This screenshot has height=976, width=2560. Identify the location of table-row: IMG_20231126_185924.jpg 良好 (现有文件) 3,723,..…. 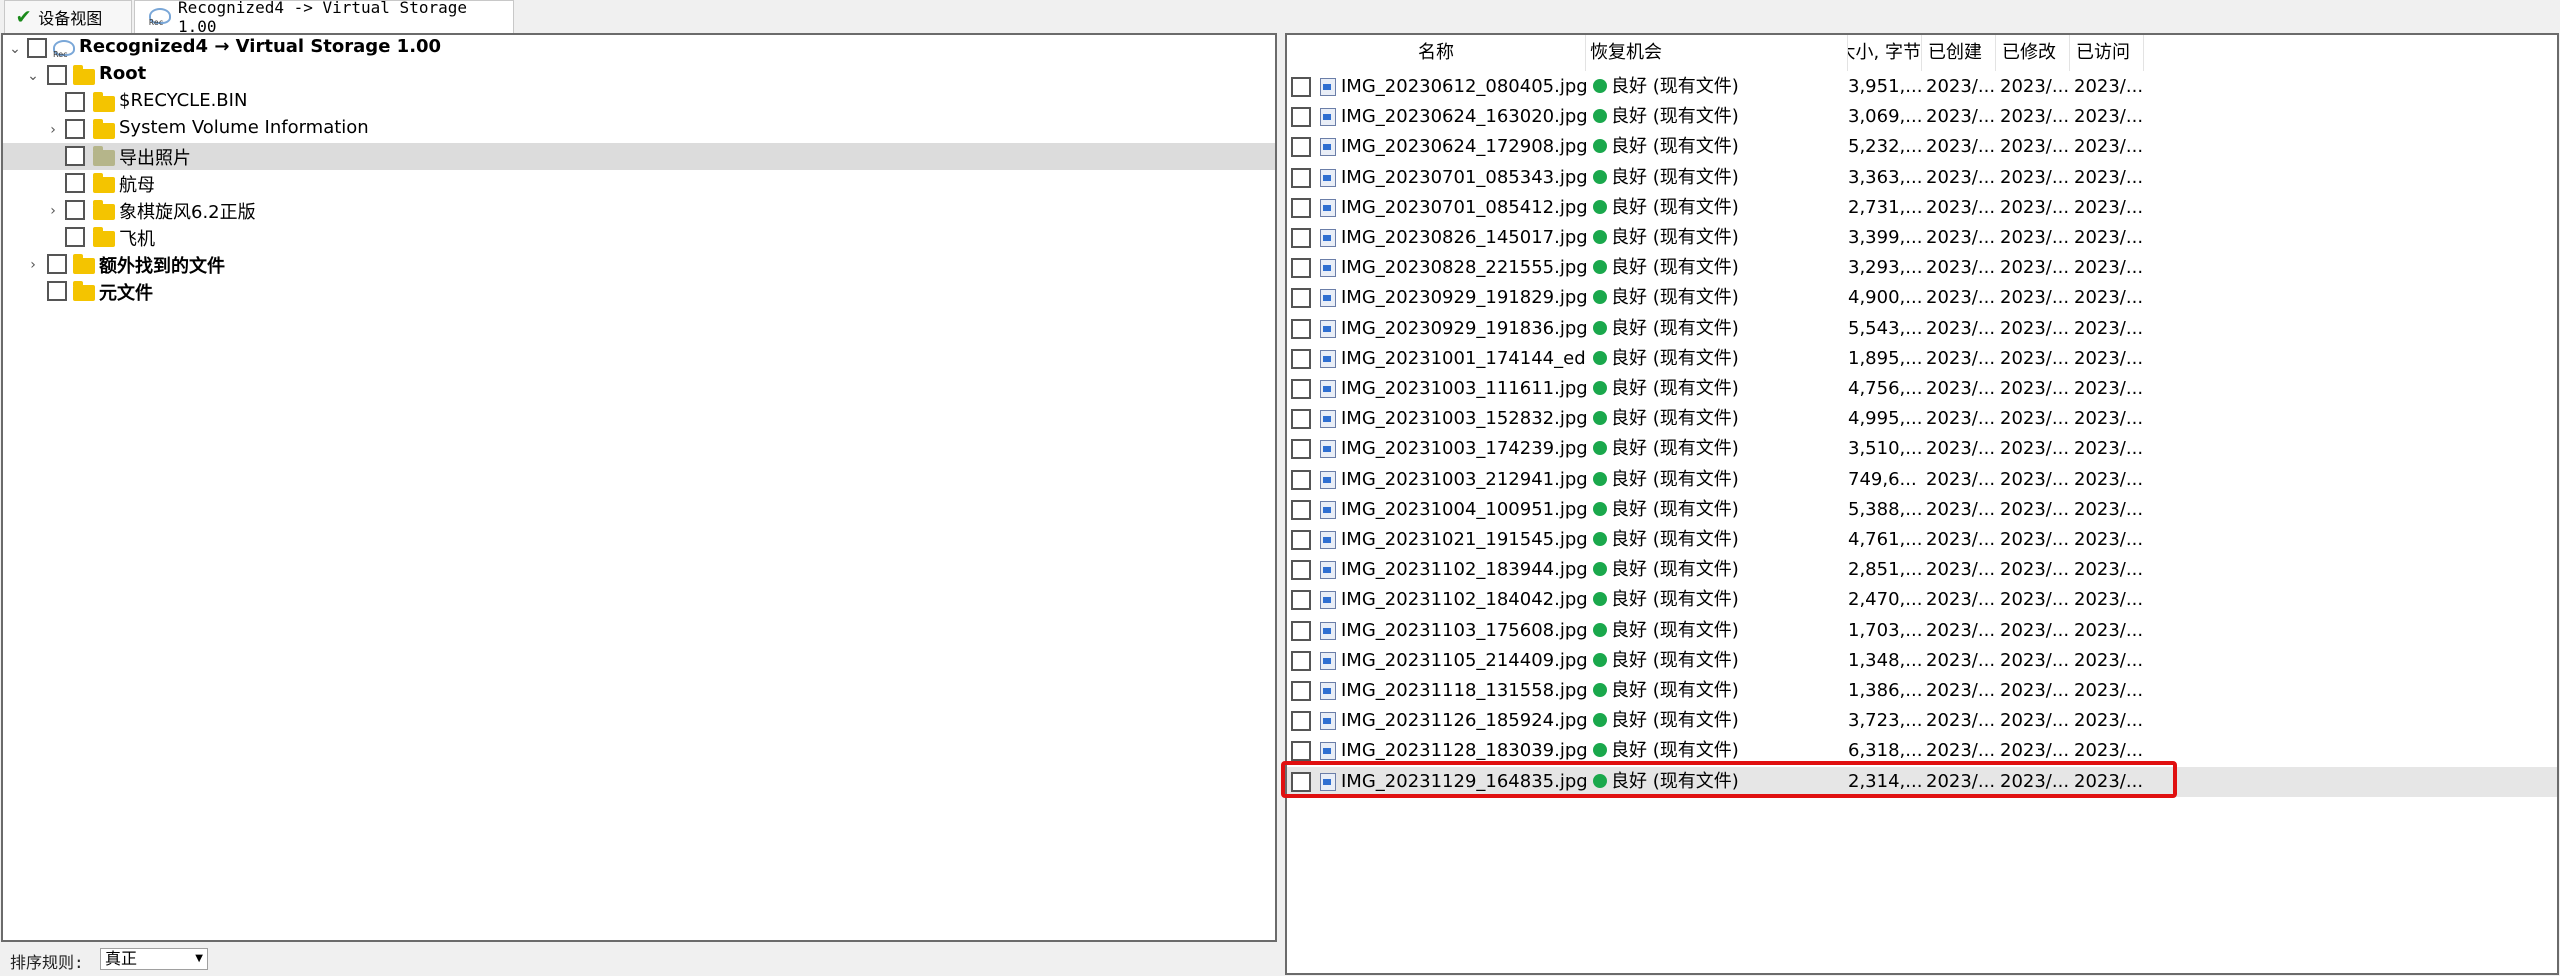
(1922, 721).